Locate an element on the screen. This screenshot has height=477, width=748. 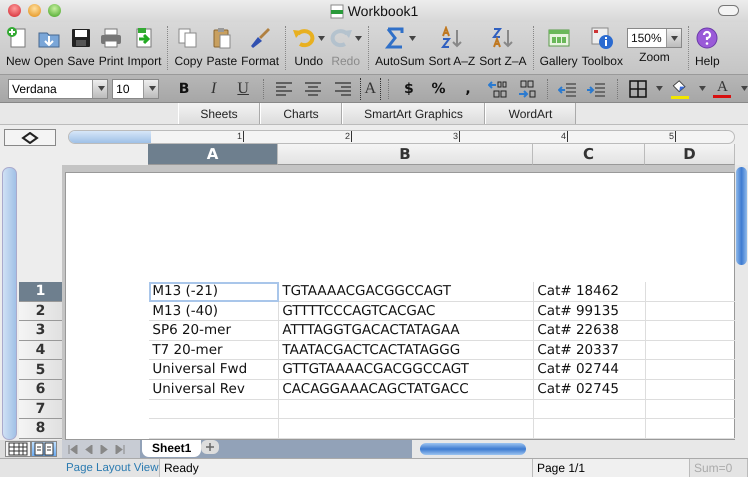
row-header: 6 is located at coordinates (40, 390).